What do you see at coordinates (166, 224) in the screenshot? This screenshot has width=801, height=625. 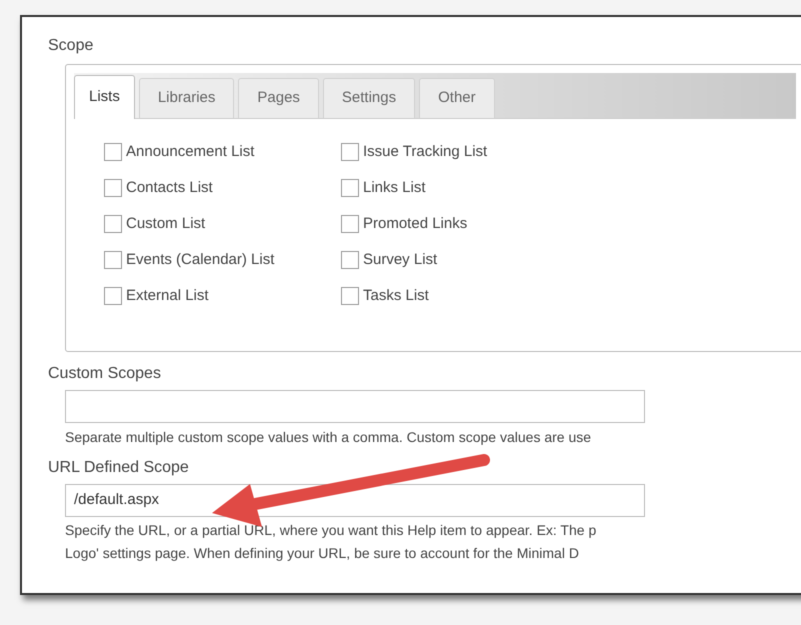 I see `checkbox-label: Custom List` at bounding box center [166, 224].